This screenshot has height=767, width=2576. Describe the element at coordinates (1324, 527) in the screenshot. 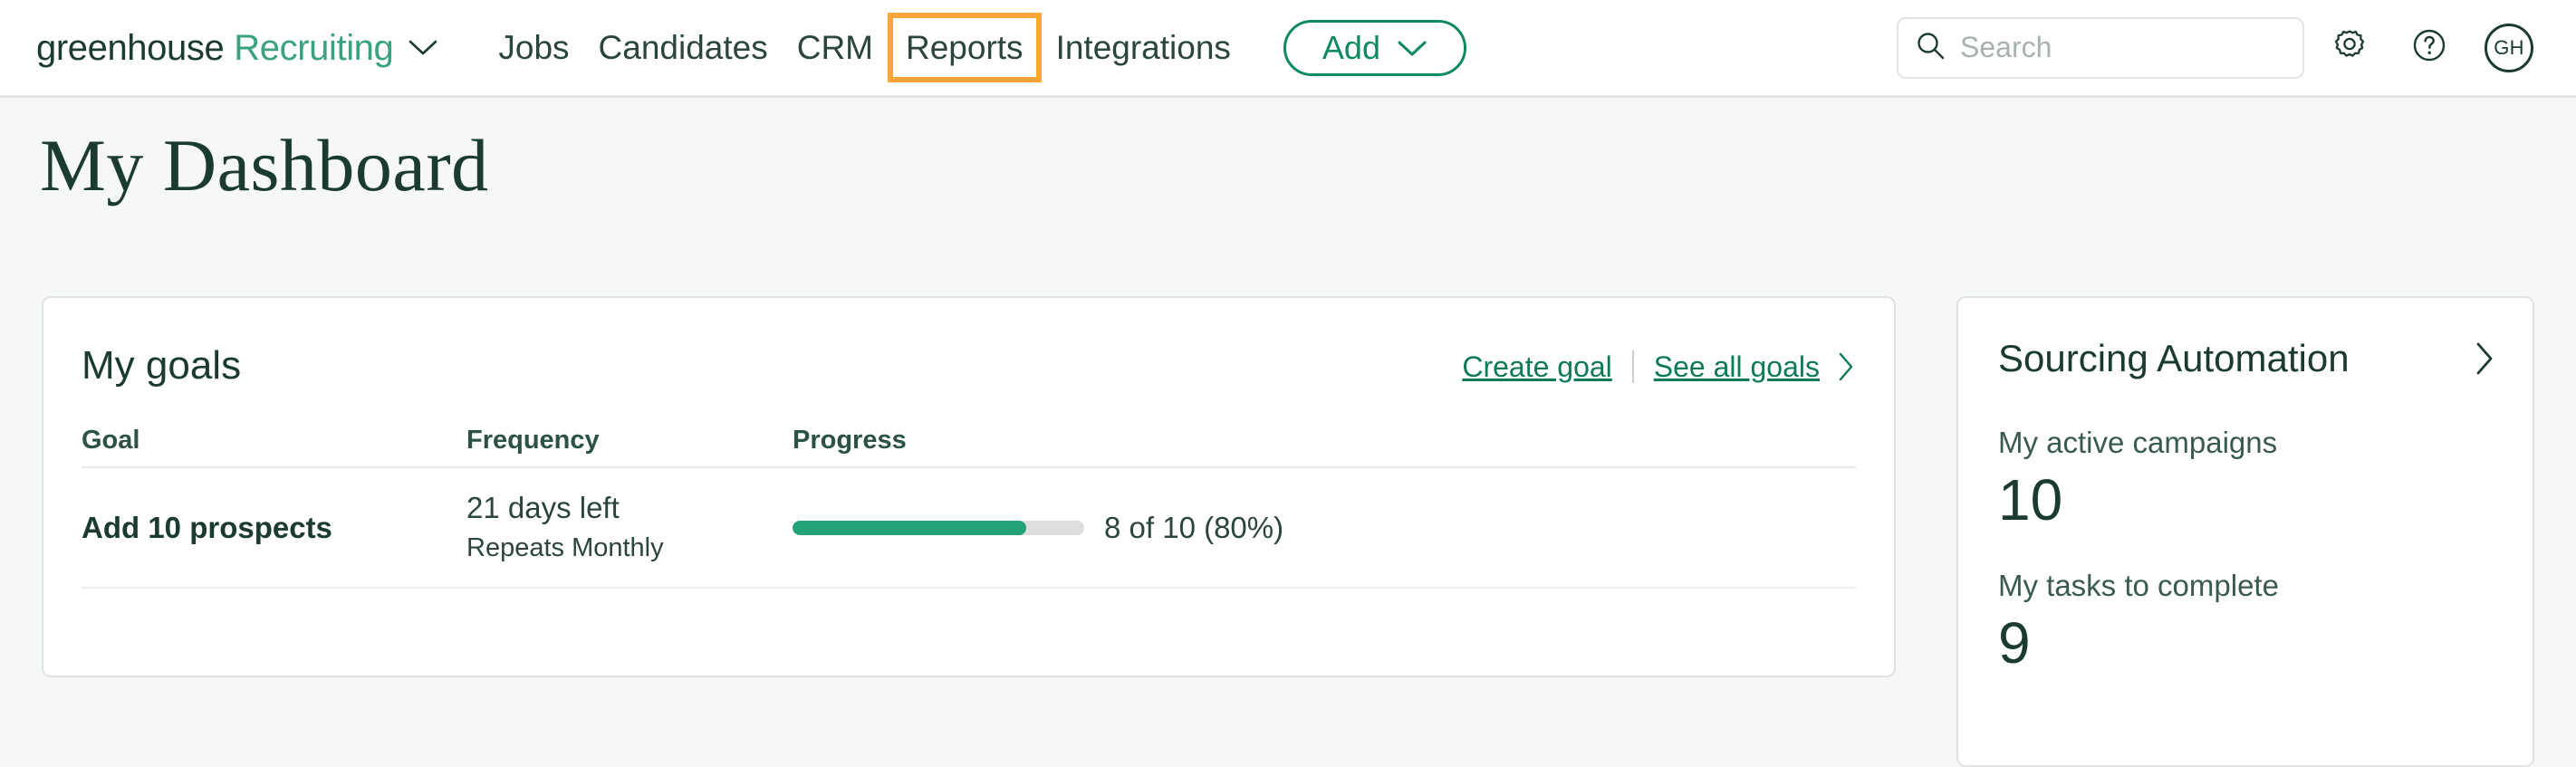

I see `goal-progress: 8 of 10 (80%)` at that location.